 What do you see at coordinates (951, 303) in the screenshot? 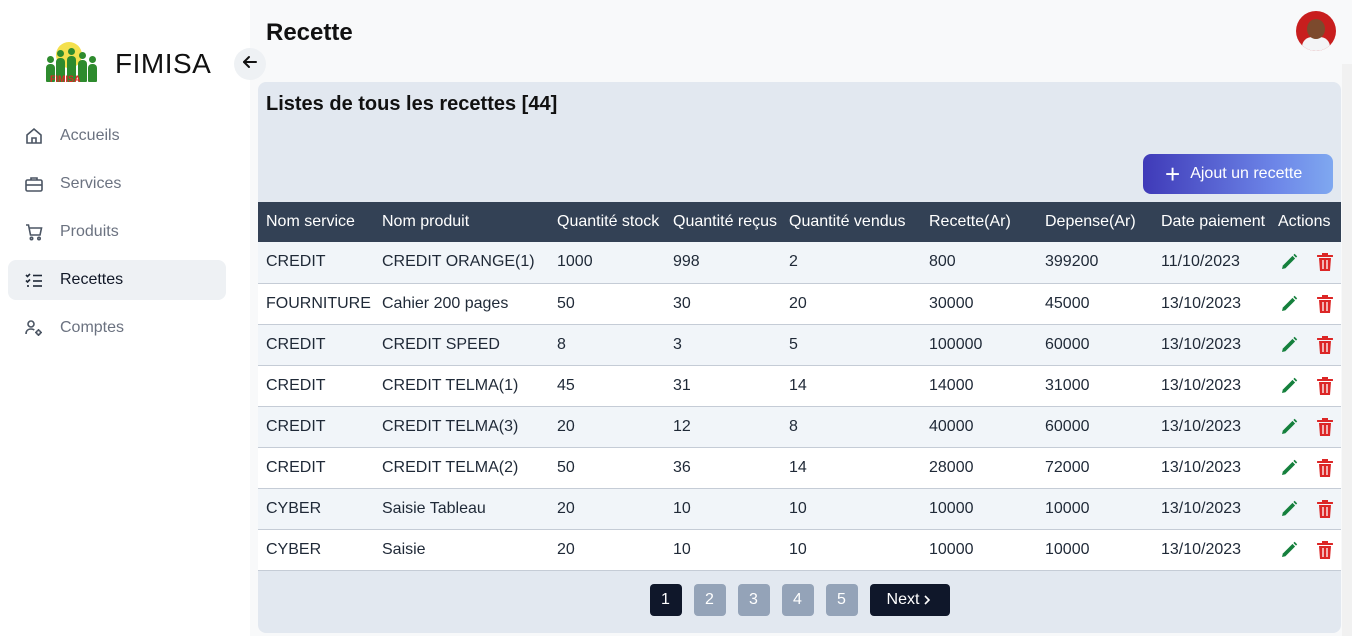
I see `table-cell: 30000` at bounding box center [951, 303].